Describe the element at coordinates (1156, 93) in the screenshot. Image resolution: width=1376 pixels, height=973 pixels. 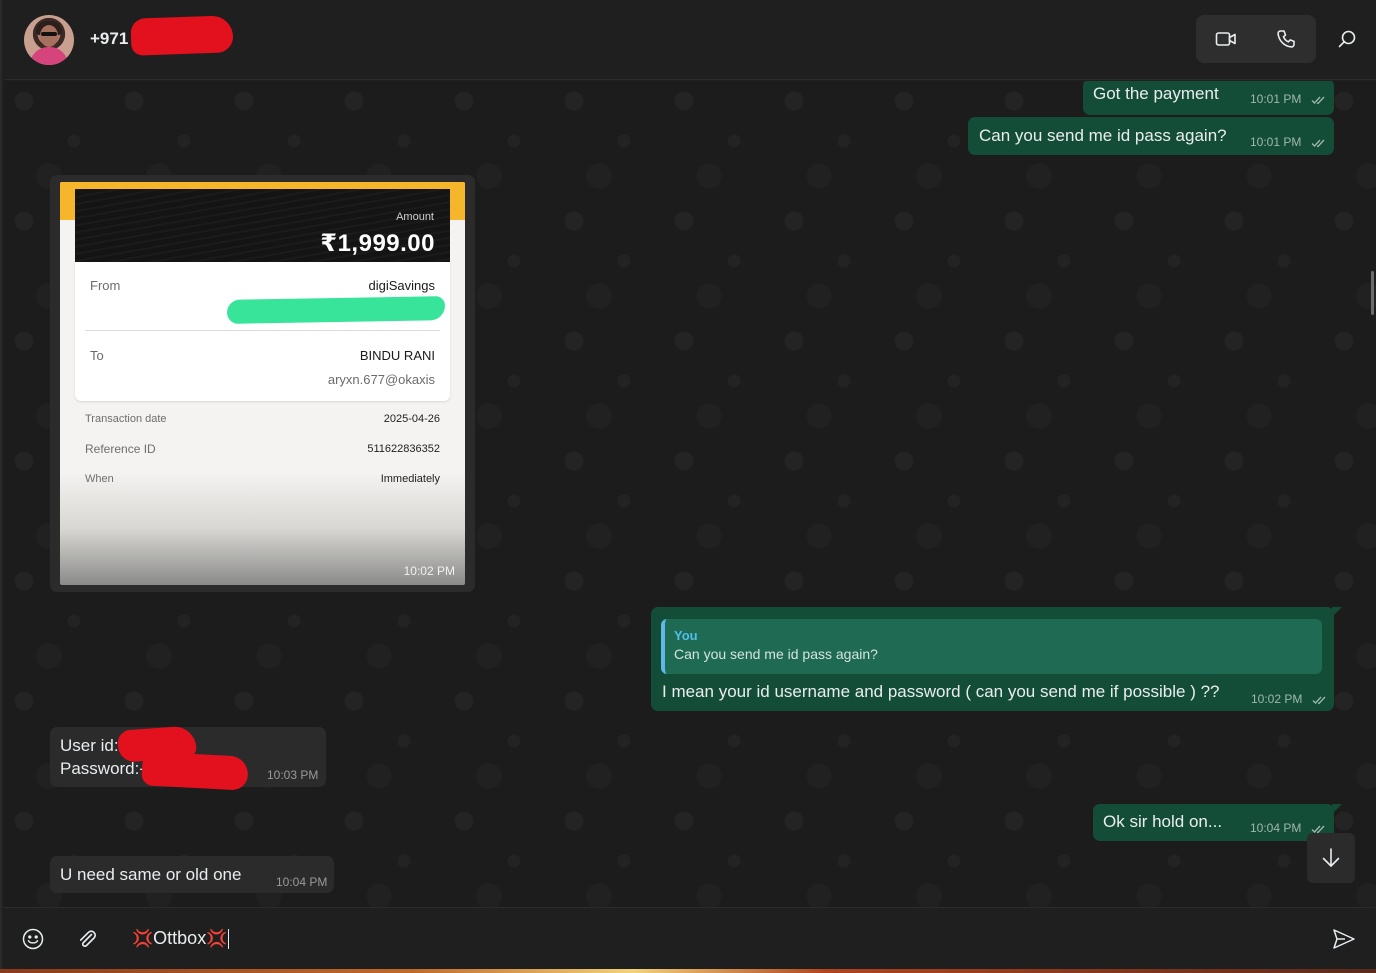
I see `message-text: Got the payment` at that location.